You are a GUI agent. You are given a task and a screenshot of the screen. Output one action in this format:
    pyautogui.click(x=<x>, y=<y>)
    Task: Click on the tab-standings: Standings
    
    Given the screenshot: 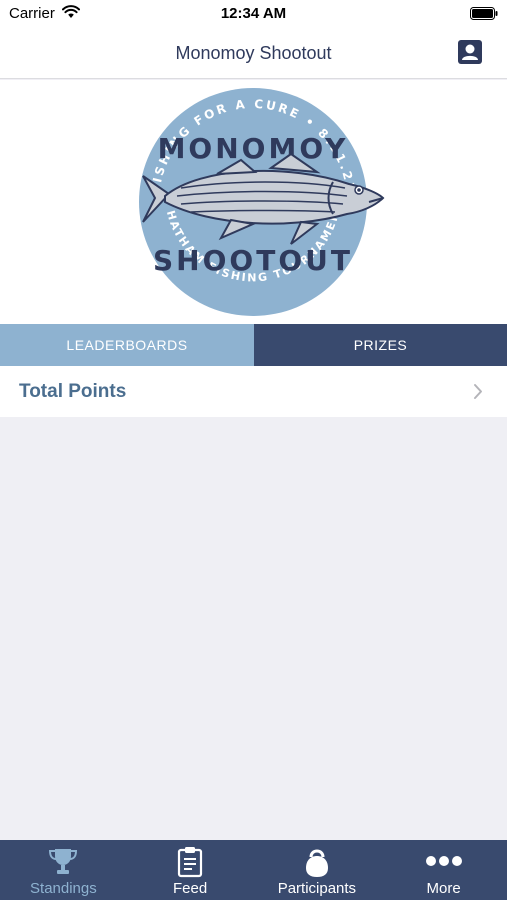 What is the action you would take?
    pyautogui.click(x=63, y=870)
    